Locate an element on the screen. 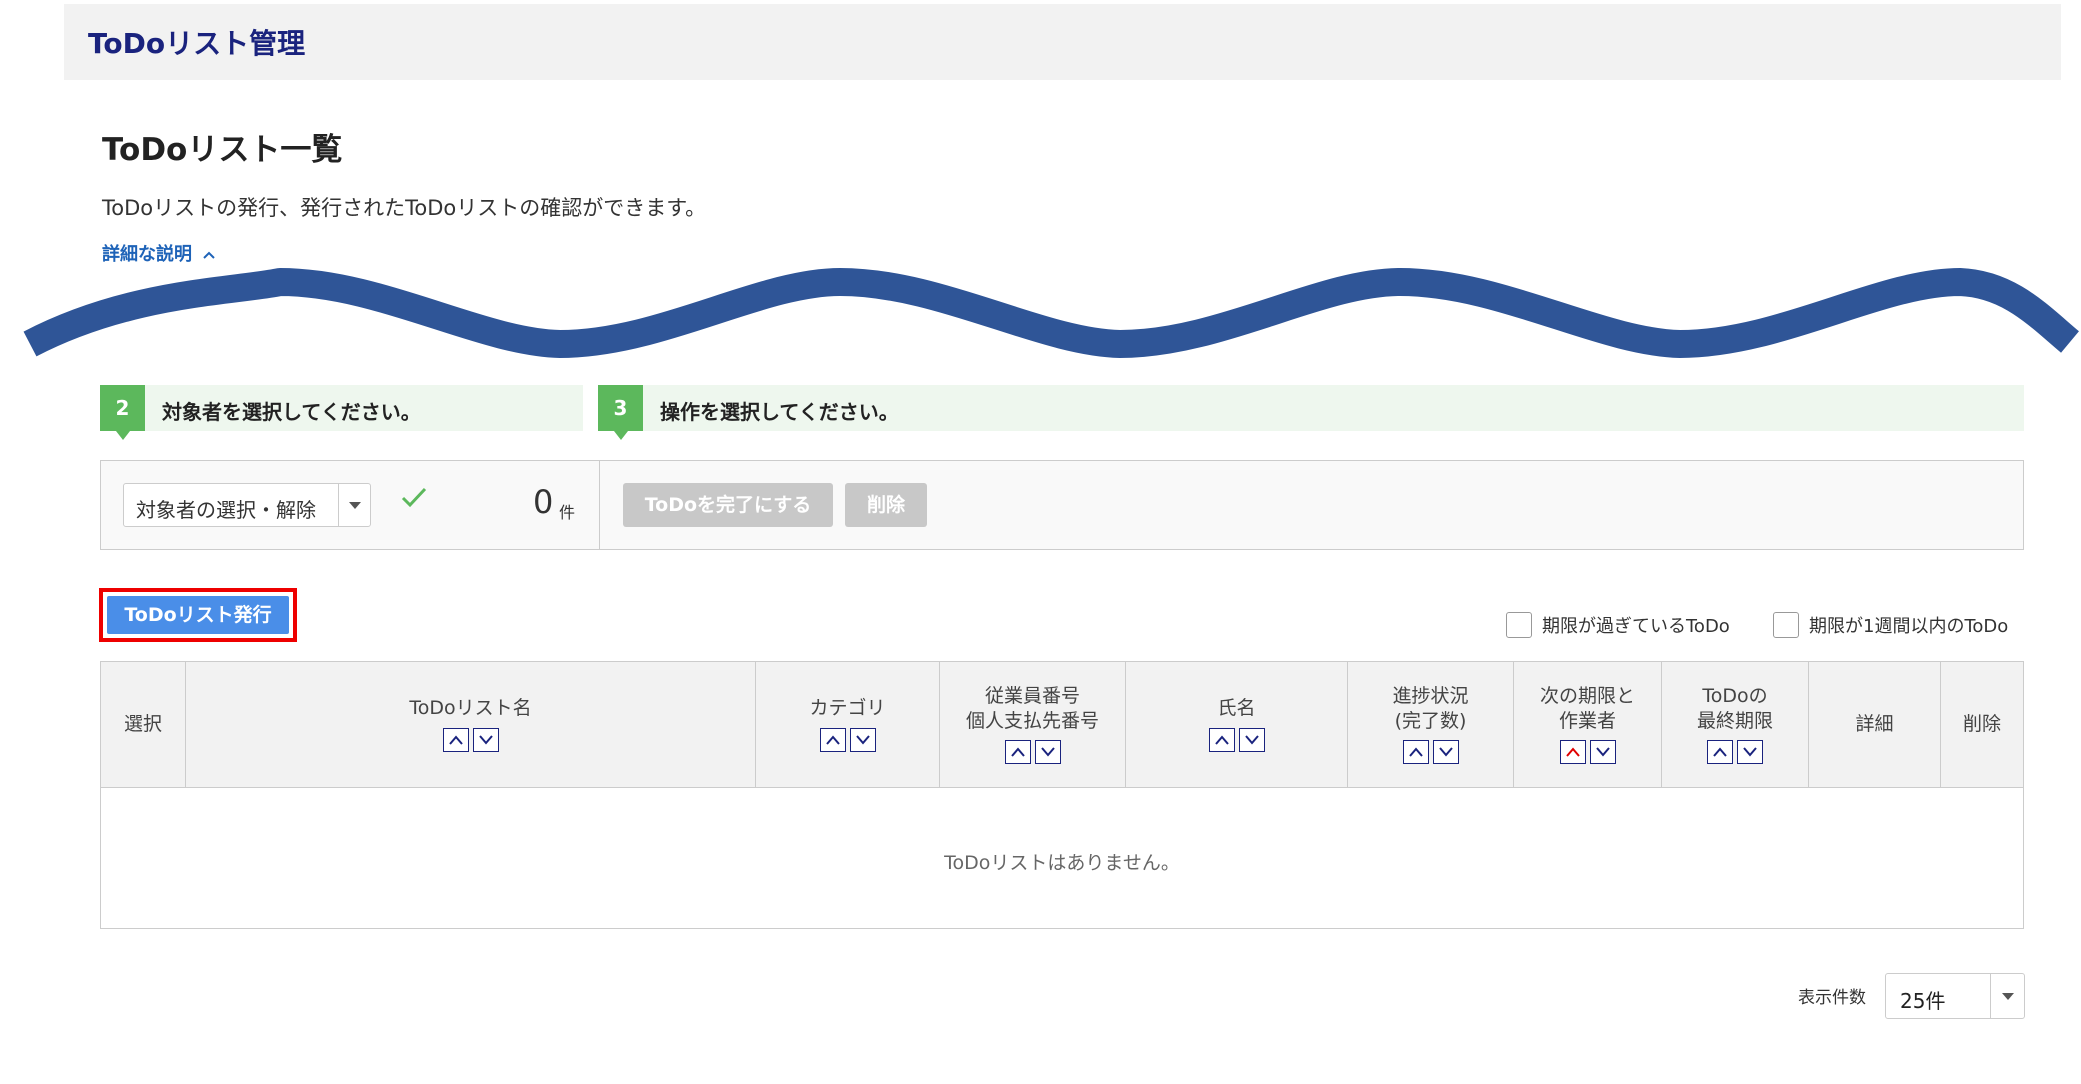 The height and width of the screenshot is (1084, 2081). per-page-select: 25件 is located at coordinates (1955, 996).